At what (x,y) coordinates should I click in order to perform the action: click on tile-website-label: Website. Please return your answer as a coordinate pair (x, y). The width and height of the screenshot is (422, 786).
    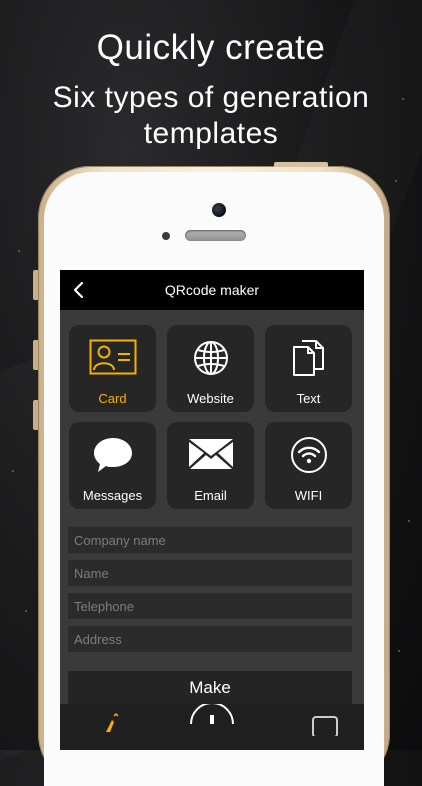
    Looking at the image, I should click on (210, 398).